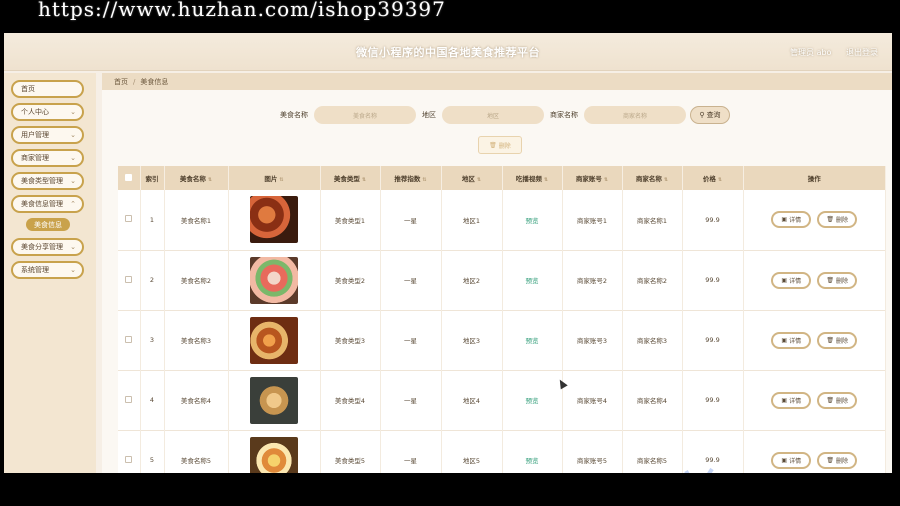 The image size is (900, 506). Describe the element at coordinates (47, 135) in the screenshot. I see `sidebar-item-users: 用户管理 ⌄` at that location.